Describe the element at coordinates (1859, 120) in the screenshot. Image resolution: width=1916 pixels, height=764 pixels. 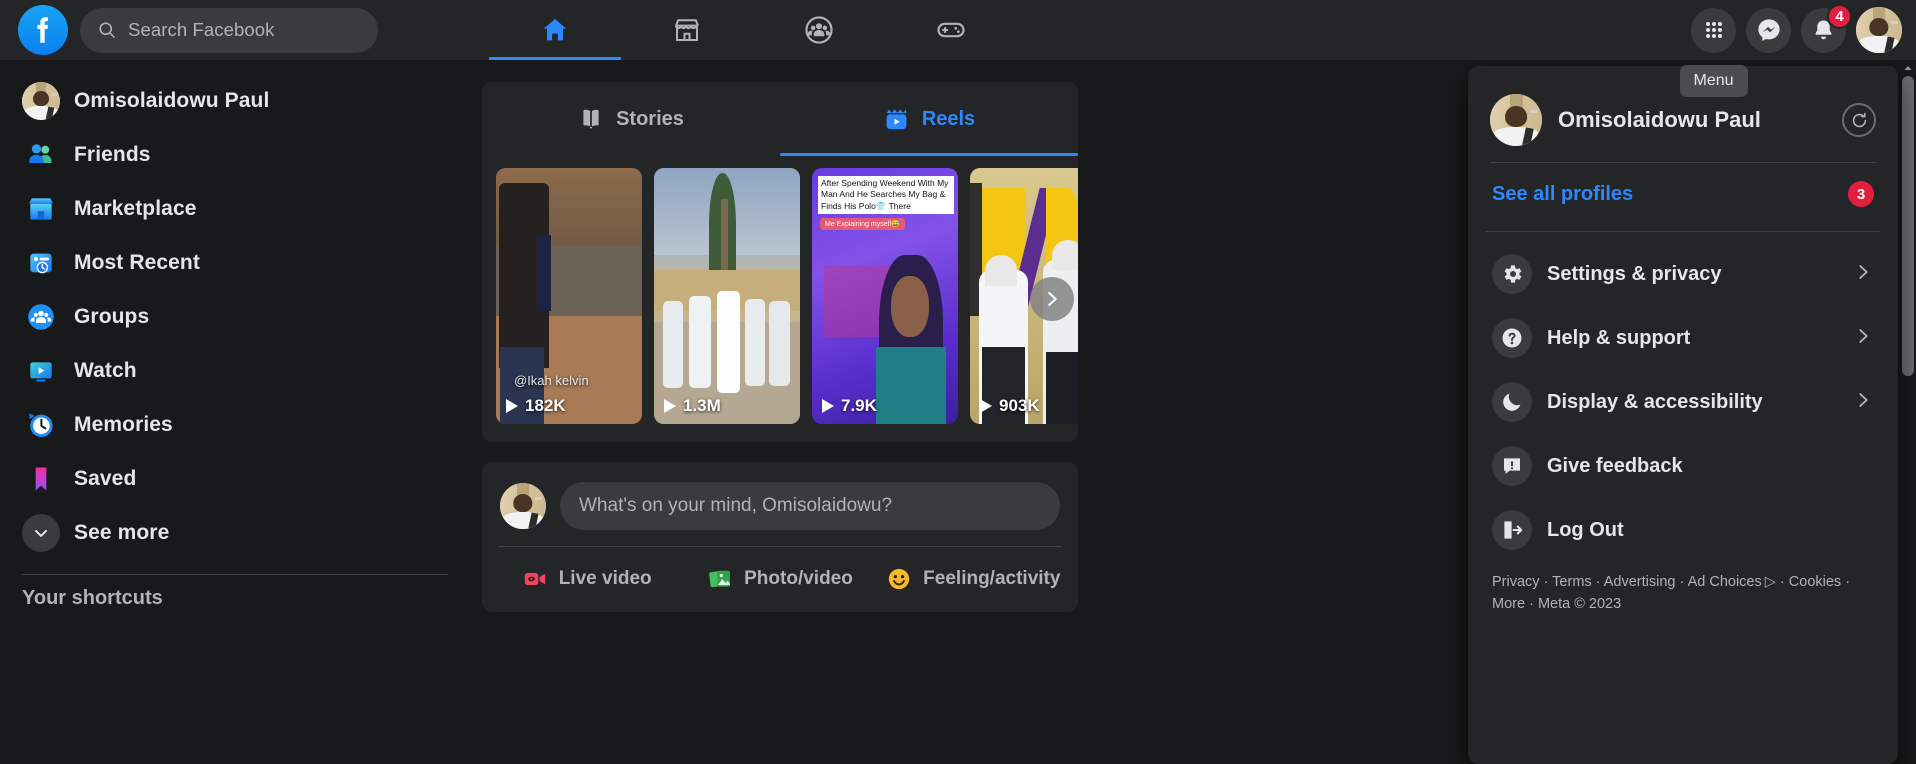
I see `refresh-account-icon` at that location.